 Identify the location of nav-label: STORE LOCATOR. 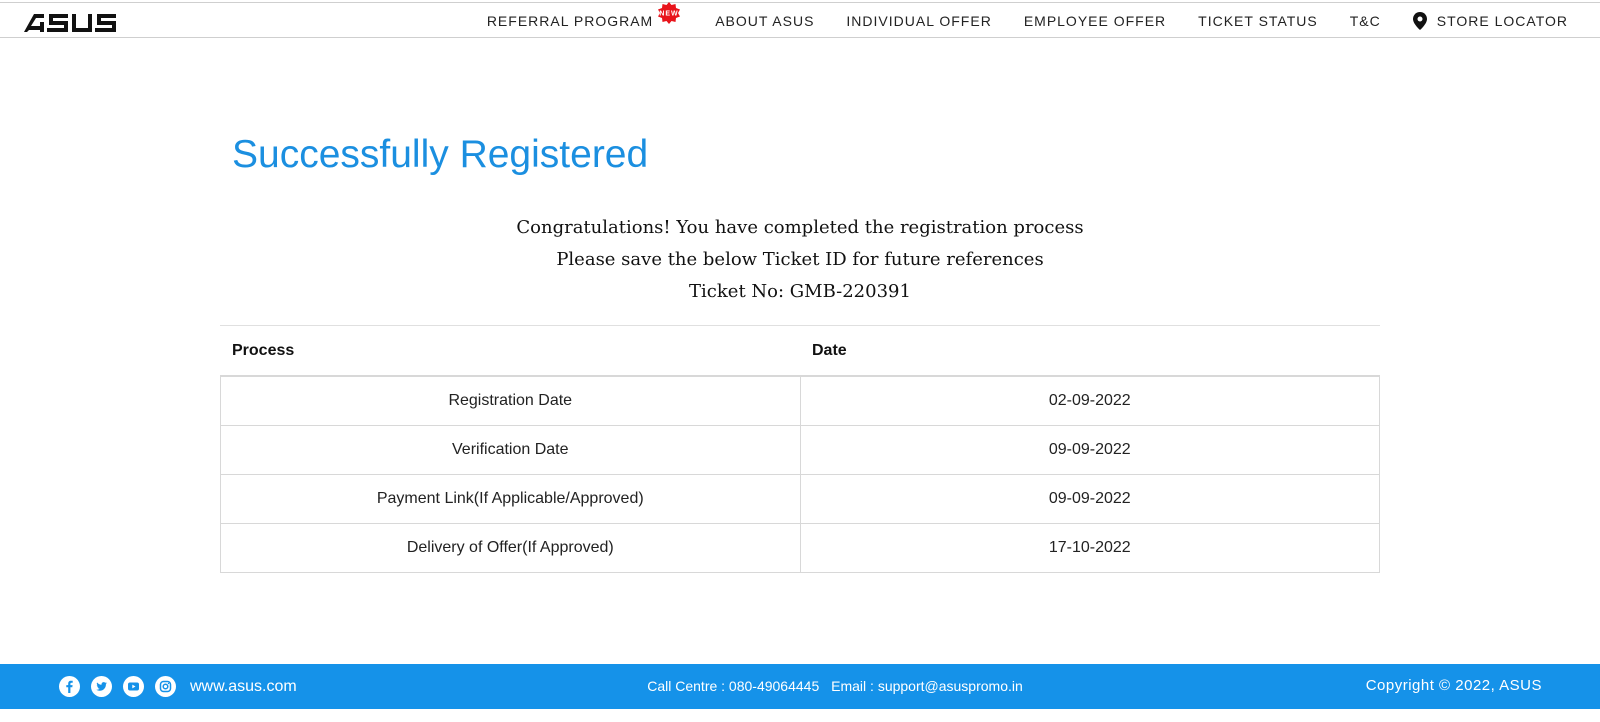
(1502, 20).